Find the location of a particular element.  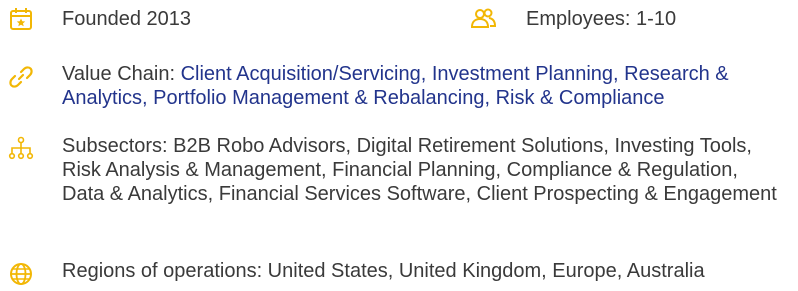

link-icon is located at coordinates (21, 77).